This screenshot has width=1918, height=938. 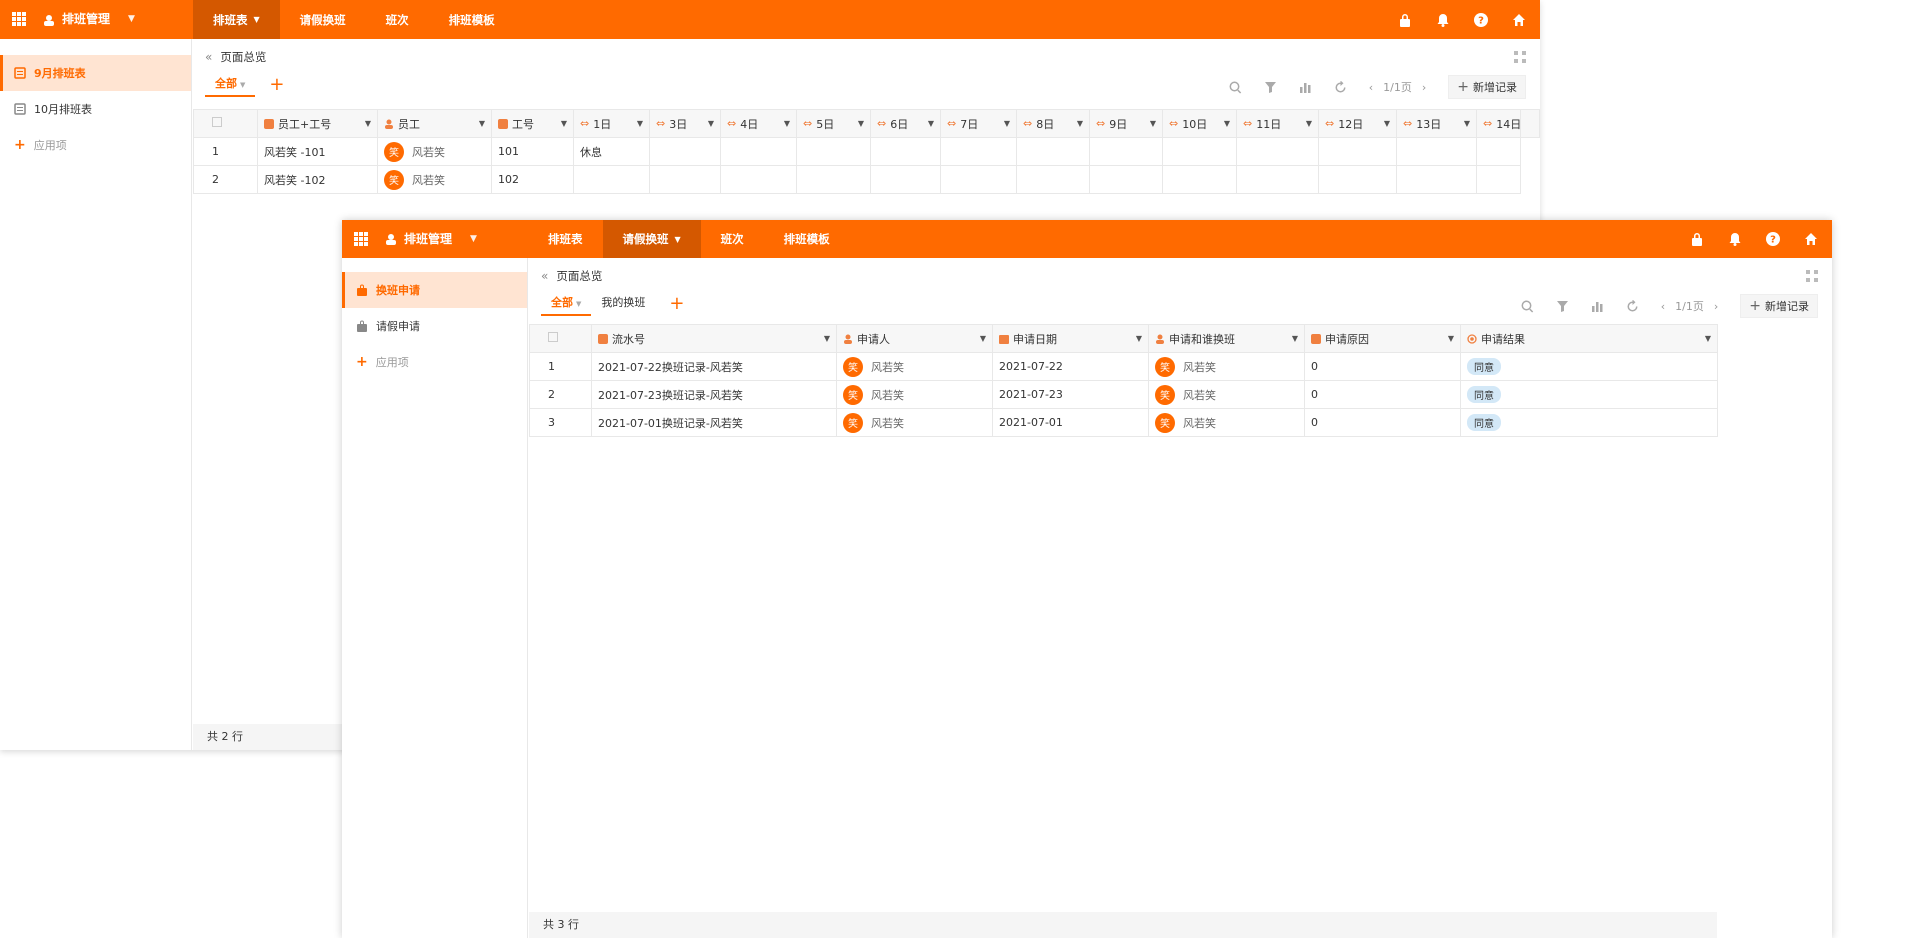 I want to click on column-header: ⇔ 1日 ▼, so click(x=611, y=123).